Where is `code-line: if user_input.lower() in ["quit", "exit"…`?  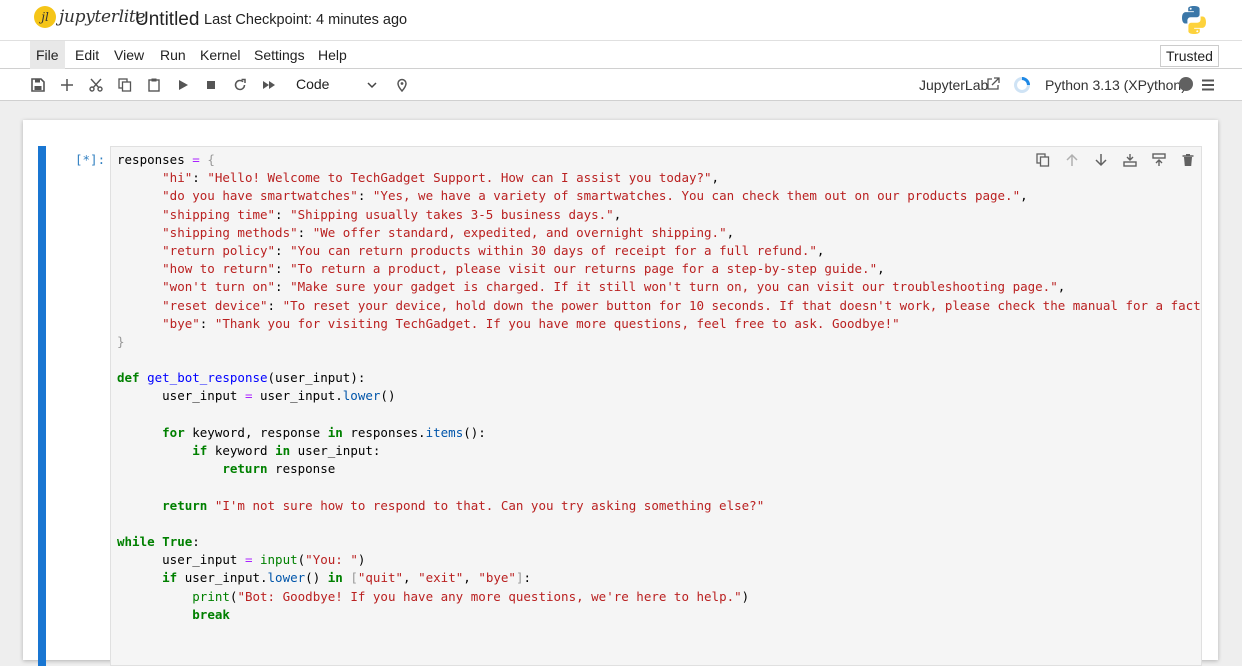
code-line: if user_input.lower() in ["quit", "exit"… is located at coordinates (347, 578).